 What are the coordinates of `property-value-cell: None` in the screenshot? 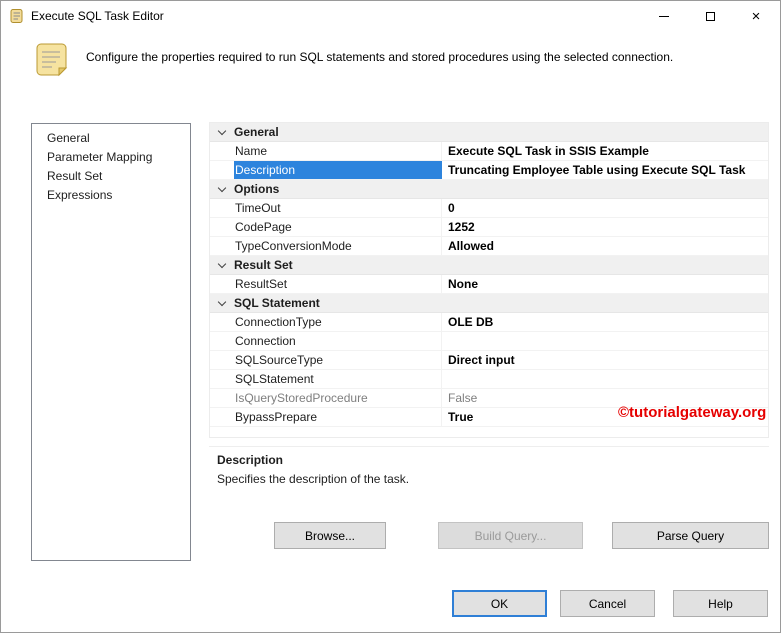 It's located at (605, 284).